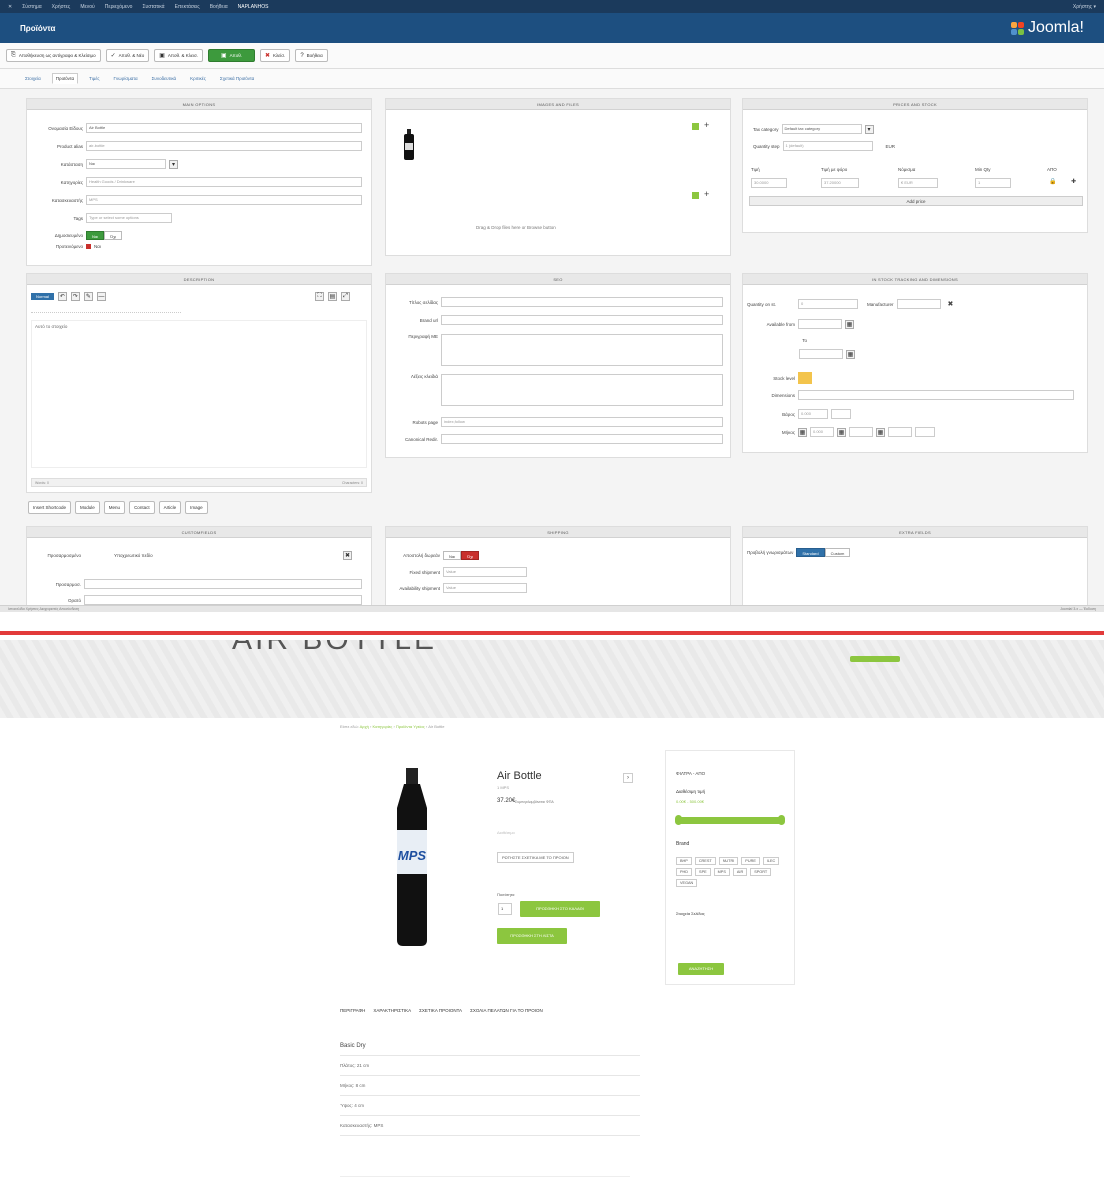 This screenshot has height=1191, width=1104. What do you see at coordinates (841, 432) in the screenshot?
I see `width-icon: ▦` at bounding box center [841, 432].